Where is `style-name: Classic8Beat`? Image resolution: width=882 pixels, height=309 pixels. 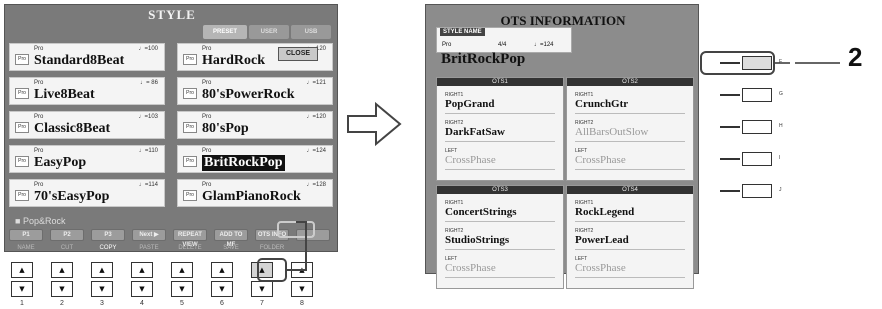
style-name: Classic8Beat is located at coordinates (72, 128).